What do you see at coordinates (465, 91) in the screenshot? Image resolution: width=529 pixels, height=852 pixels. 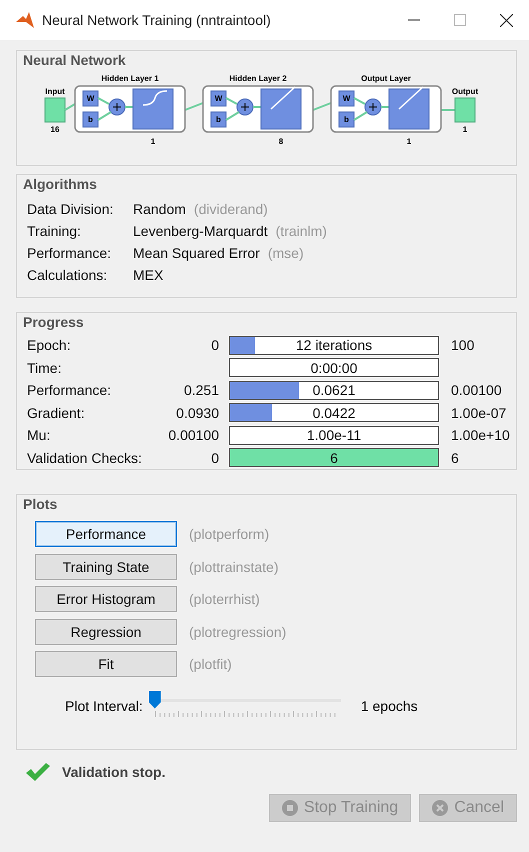 I see `output-label: Output` at bounding box center [465, 91].